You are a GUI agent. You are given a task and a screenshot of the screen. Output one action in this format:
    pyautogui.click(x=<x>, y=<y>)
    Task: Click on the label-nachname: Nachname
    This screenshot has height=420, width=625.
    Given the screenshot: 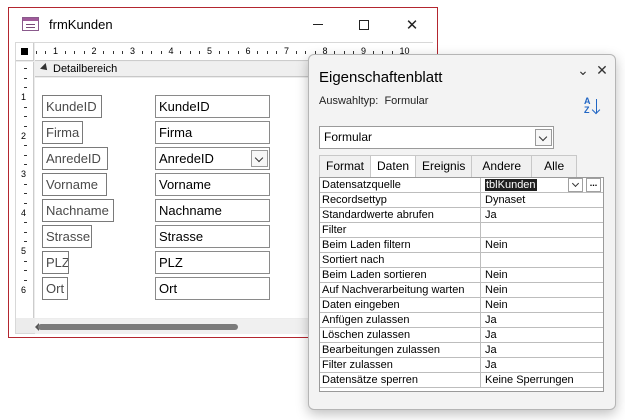 What is the action you would take?
    pyautogui.click(x=78, y=210)
    